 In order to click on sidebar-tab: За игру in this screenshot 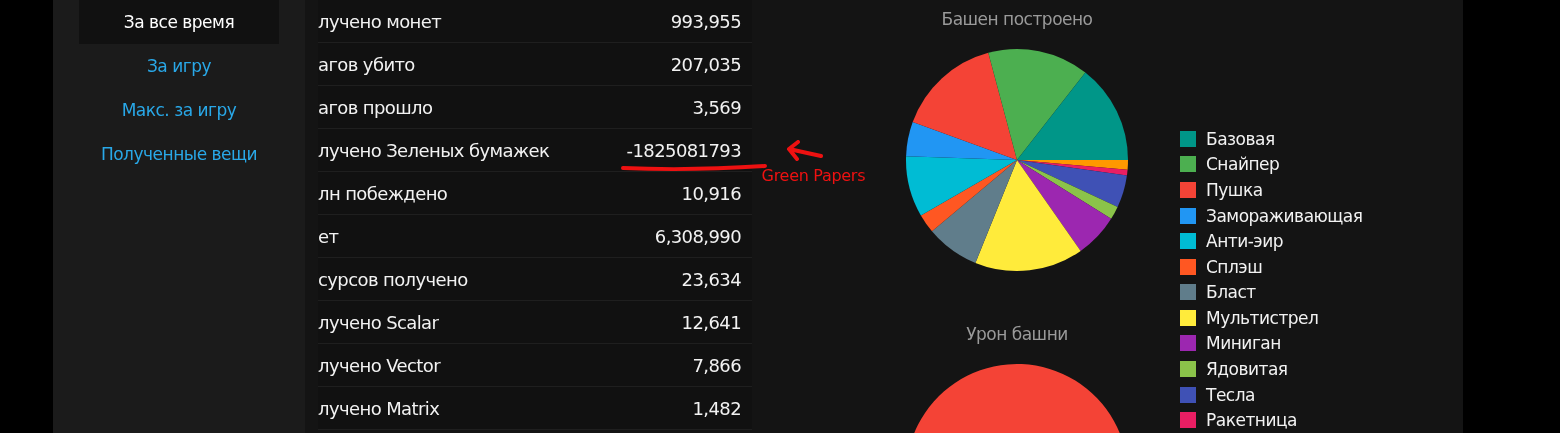, I will do `click(179, 66)`.